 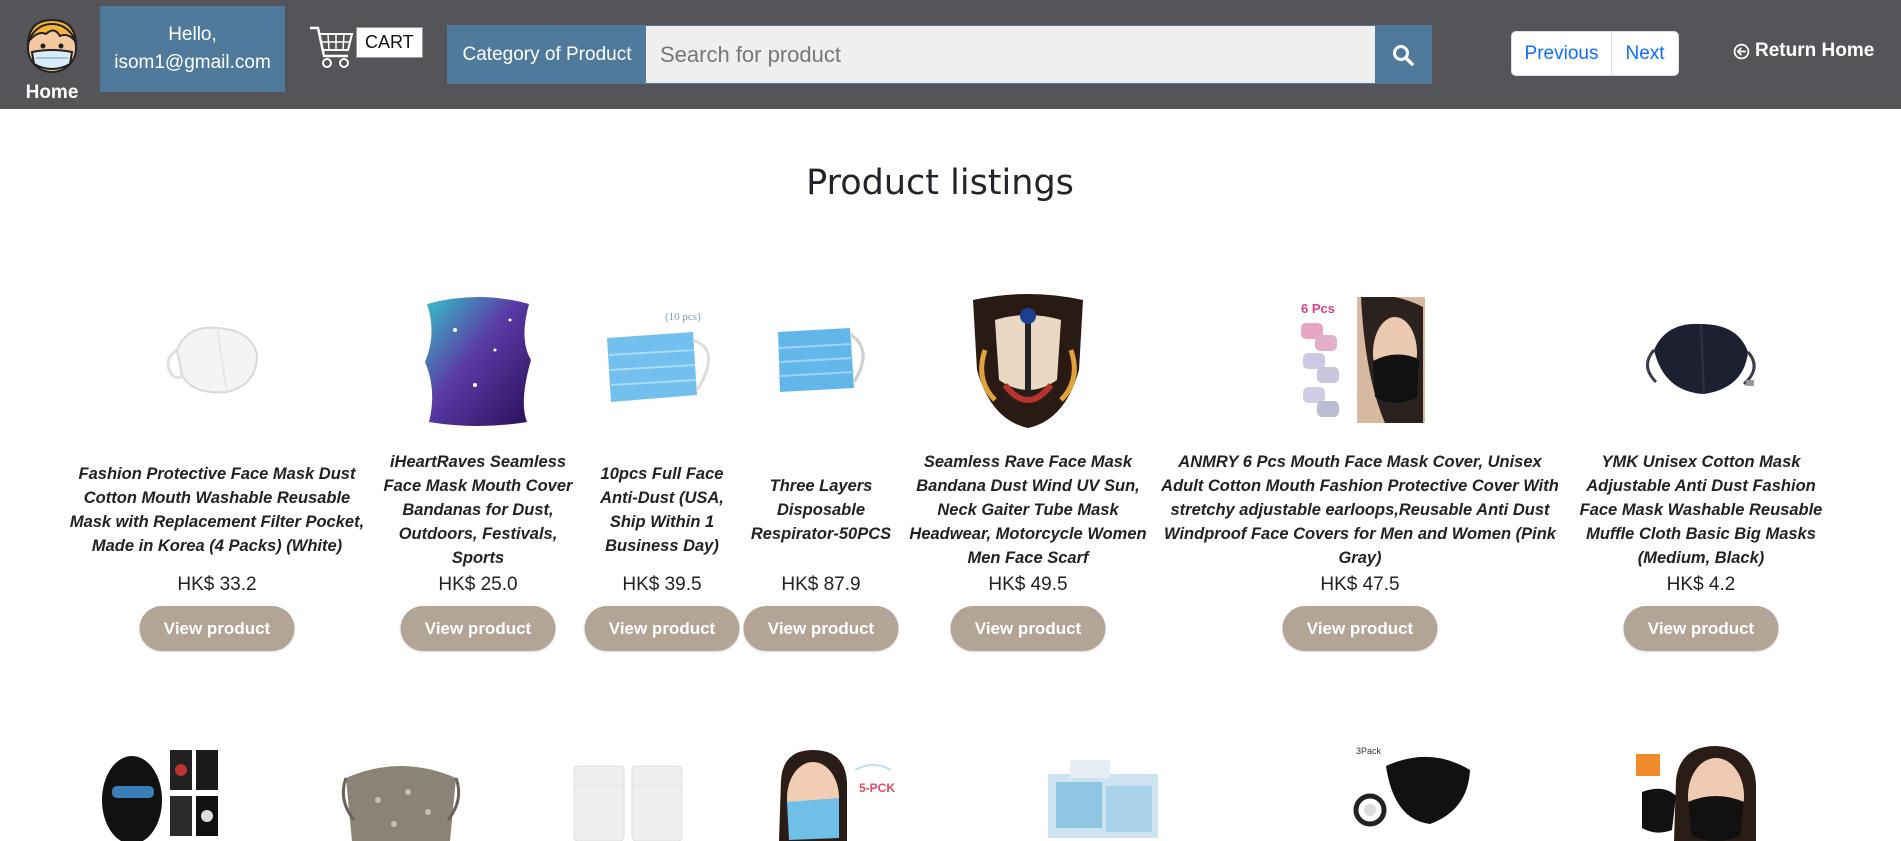 What do you see at coordinates (332, 47) in the screenshot?
I see `shopping-cart-icon` at bounding box center [332, 47].